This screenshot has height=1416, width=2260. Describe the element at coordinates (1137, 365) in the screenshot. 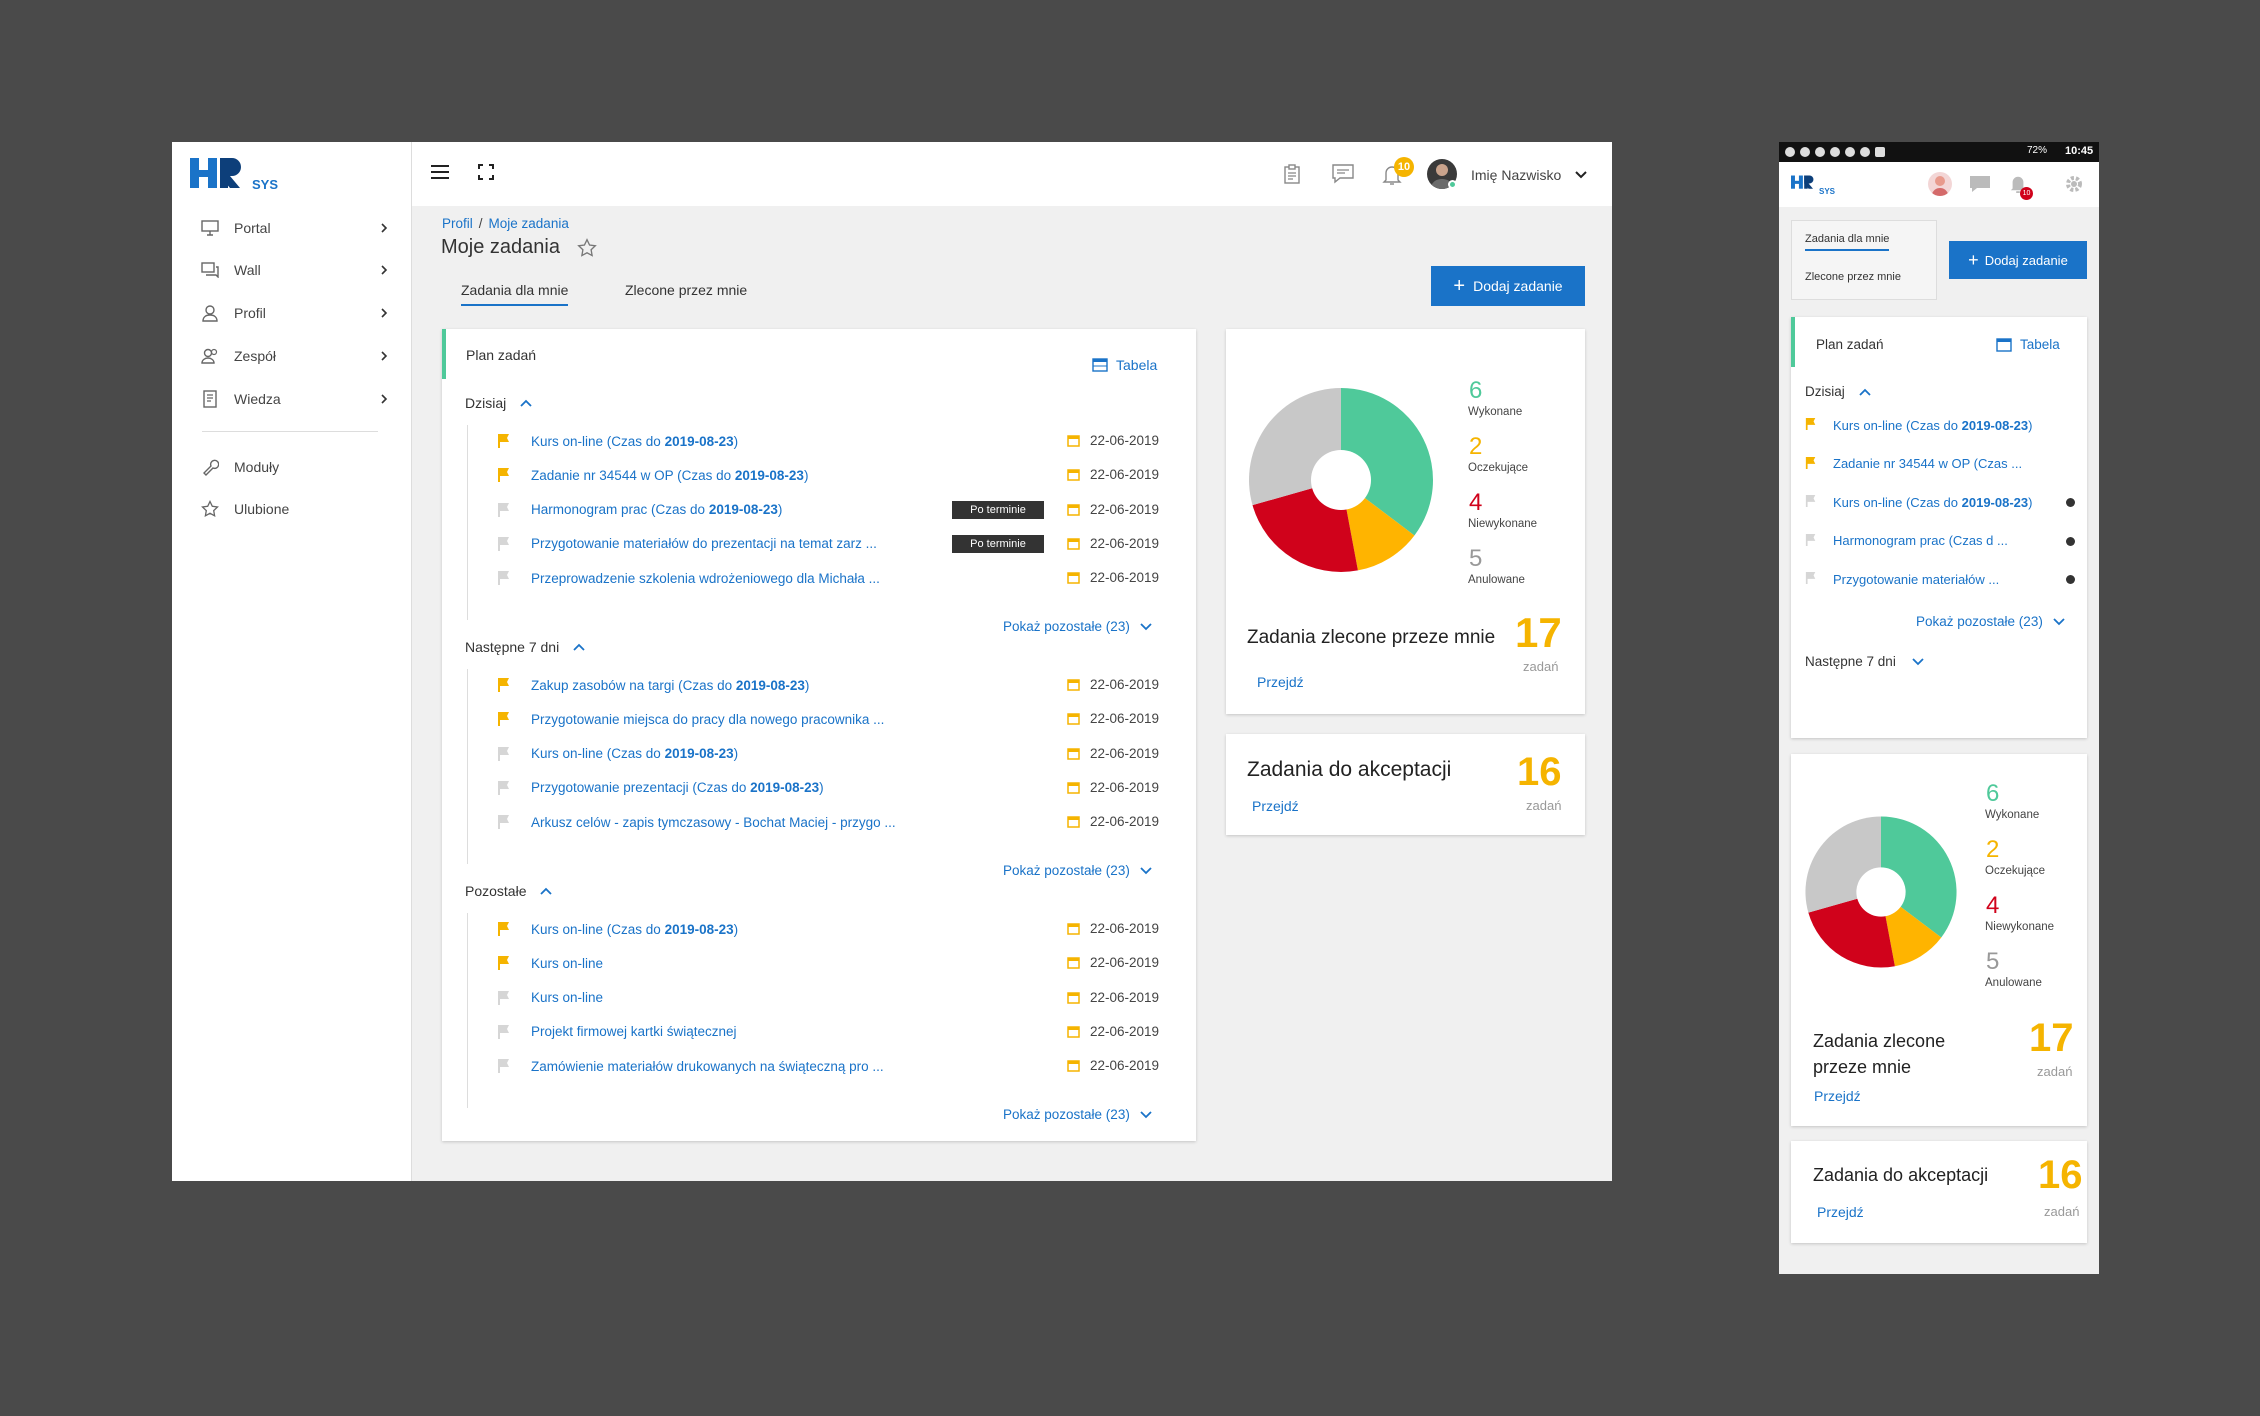

I see `table-link-label: Tabela` at that location.